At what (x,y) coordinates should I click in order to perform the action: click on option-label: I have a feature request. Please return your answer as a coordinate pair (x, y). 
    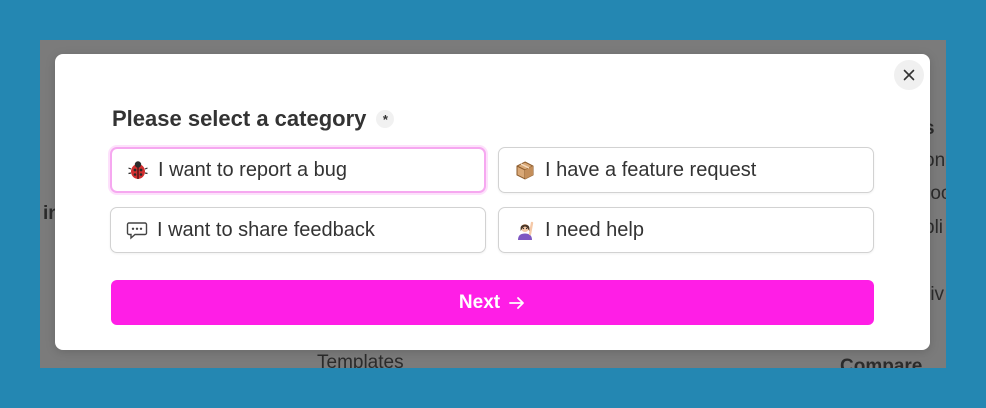
    Looking at the image, I should click on (651, 169).